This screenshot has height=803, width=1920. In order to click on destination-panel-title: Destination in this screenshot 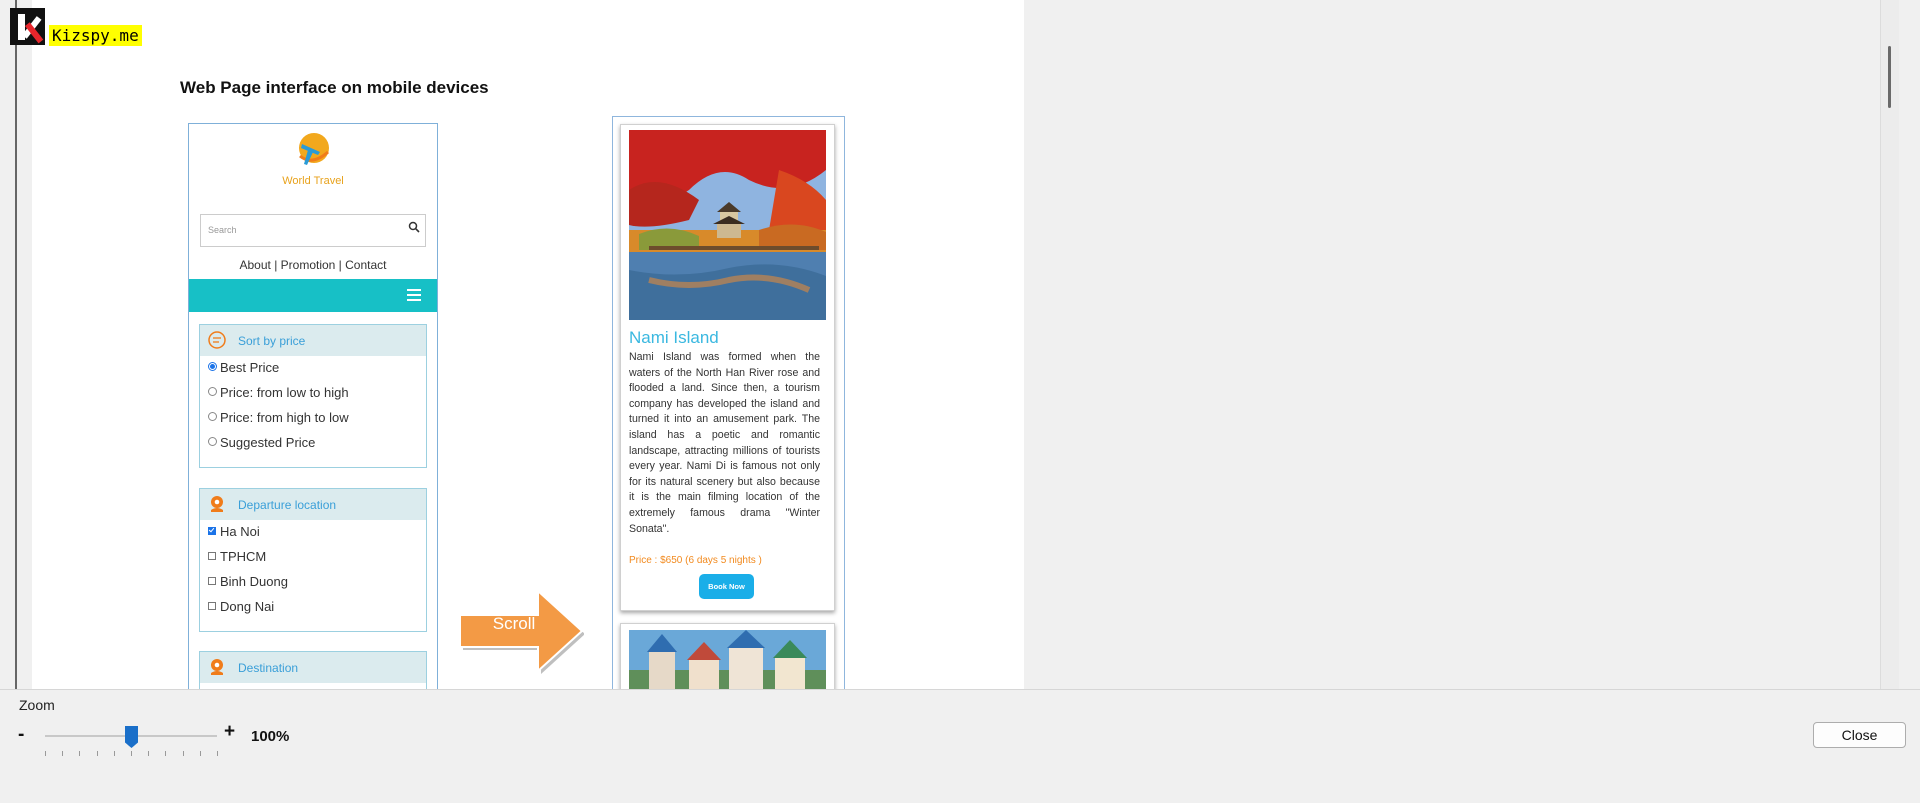, I will do `click(268, 668)`.